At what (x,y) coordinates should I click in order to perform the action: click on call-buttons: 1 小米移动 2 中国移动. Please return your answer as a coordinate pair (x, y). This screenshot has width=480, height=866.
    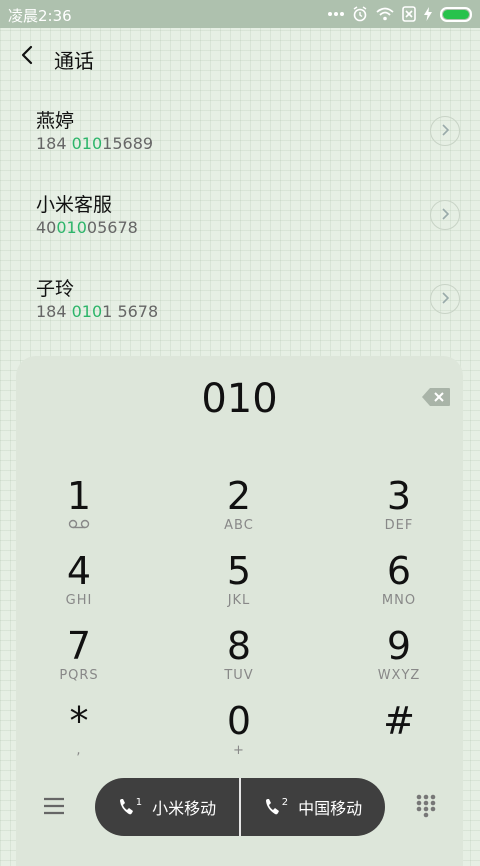
    Looking at the image, I should click on (240, 807).